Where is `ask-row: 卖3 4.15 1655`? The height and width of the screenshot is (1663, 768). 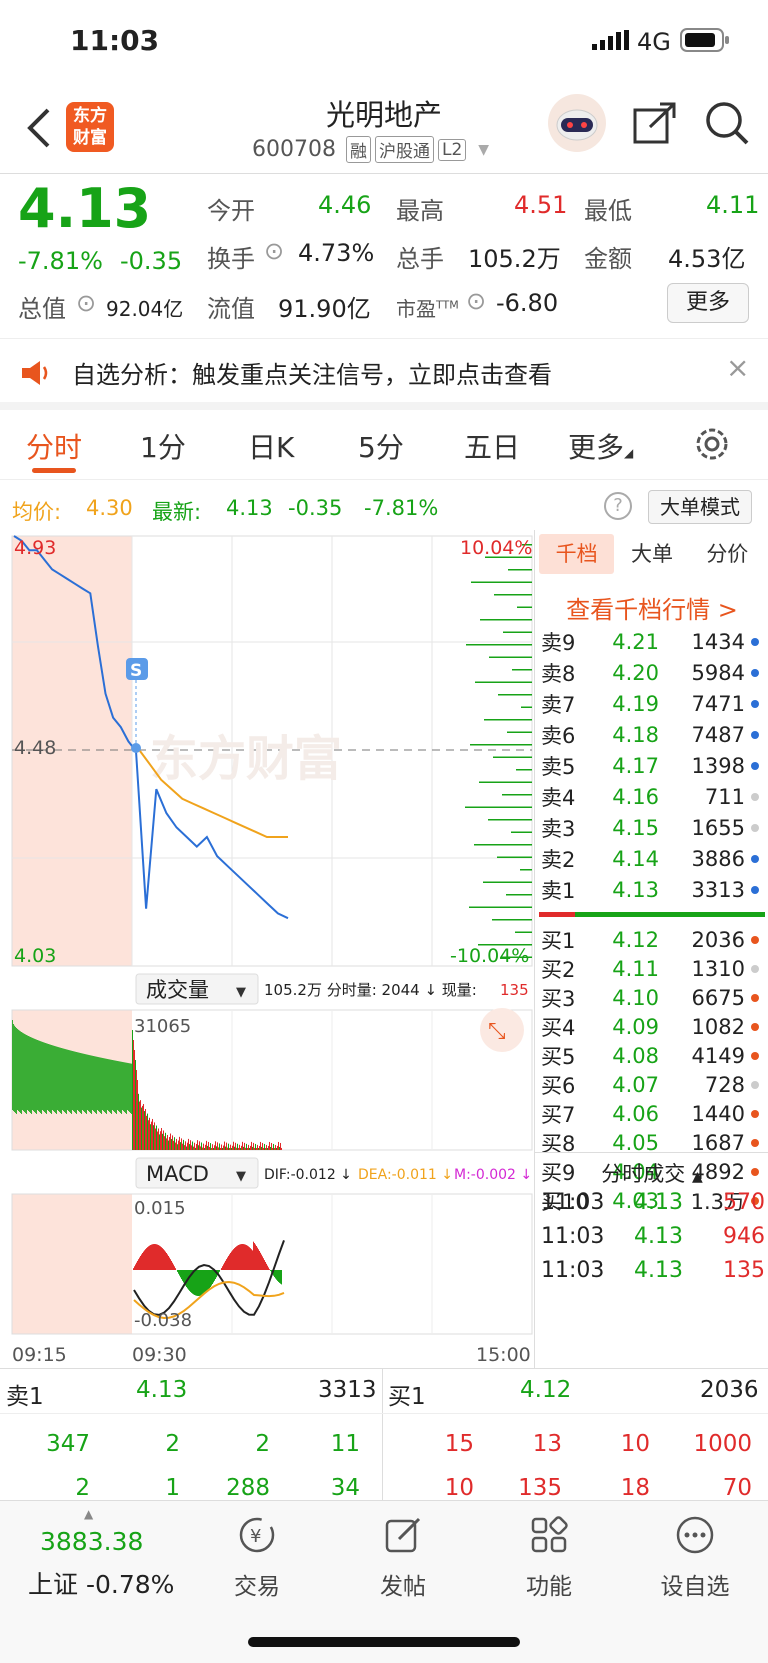
ask-row: 卖3 4.15 1655 is located at coordinates (654, 827).